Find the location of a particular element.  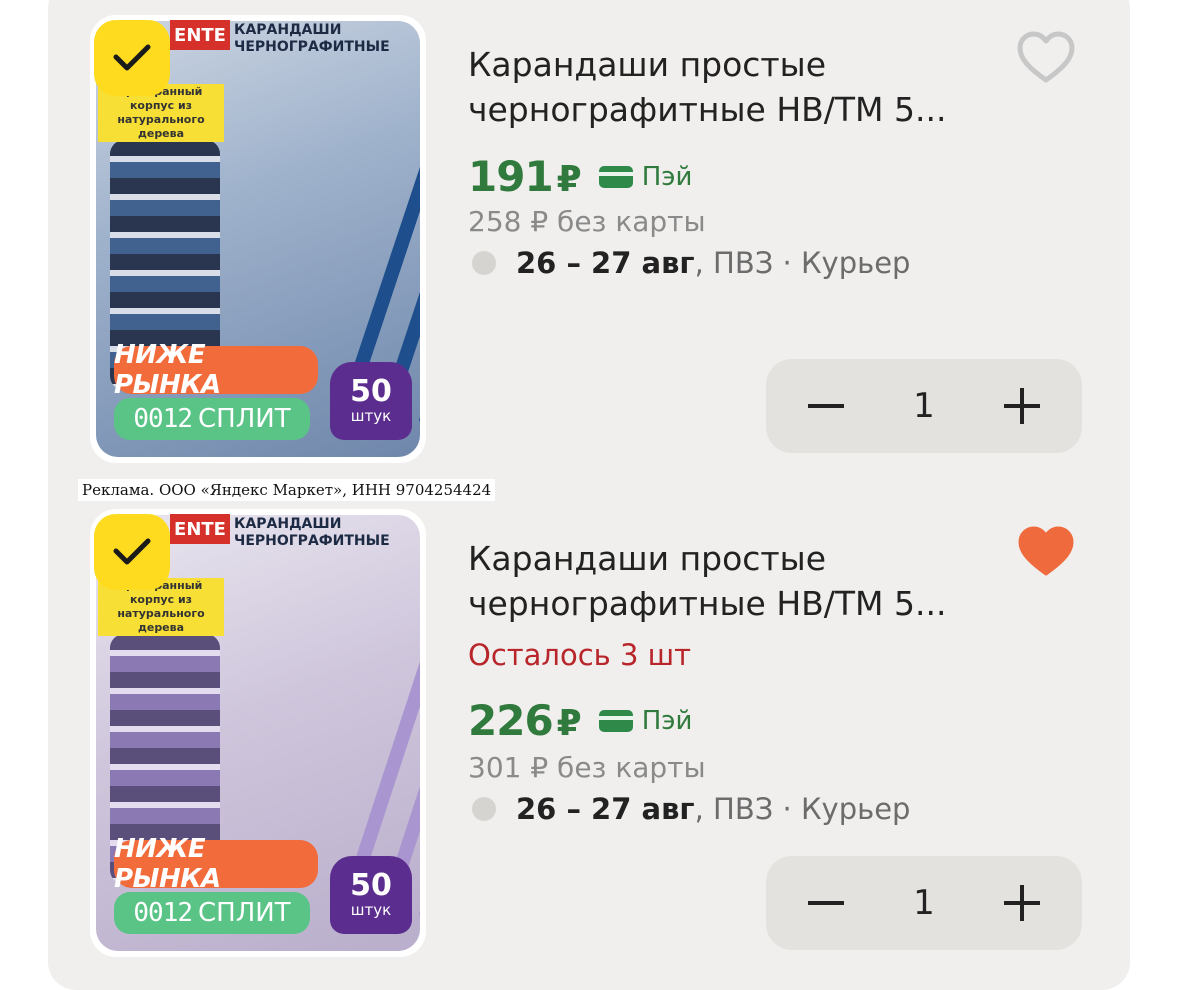

price-row: 191 ₽ Пэй is located at coordinates (580, 176).